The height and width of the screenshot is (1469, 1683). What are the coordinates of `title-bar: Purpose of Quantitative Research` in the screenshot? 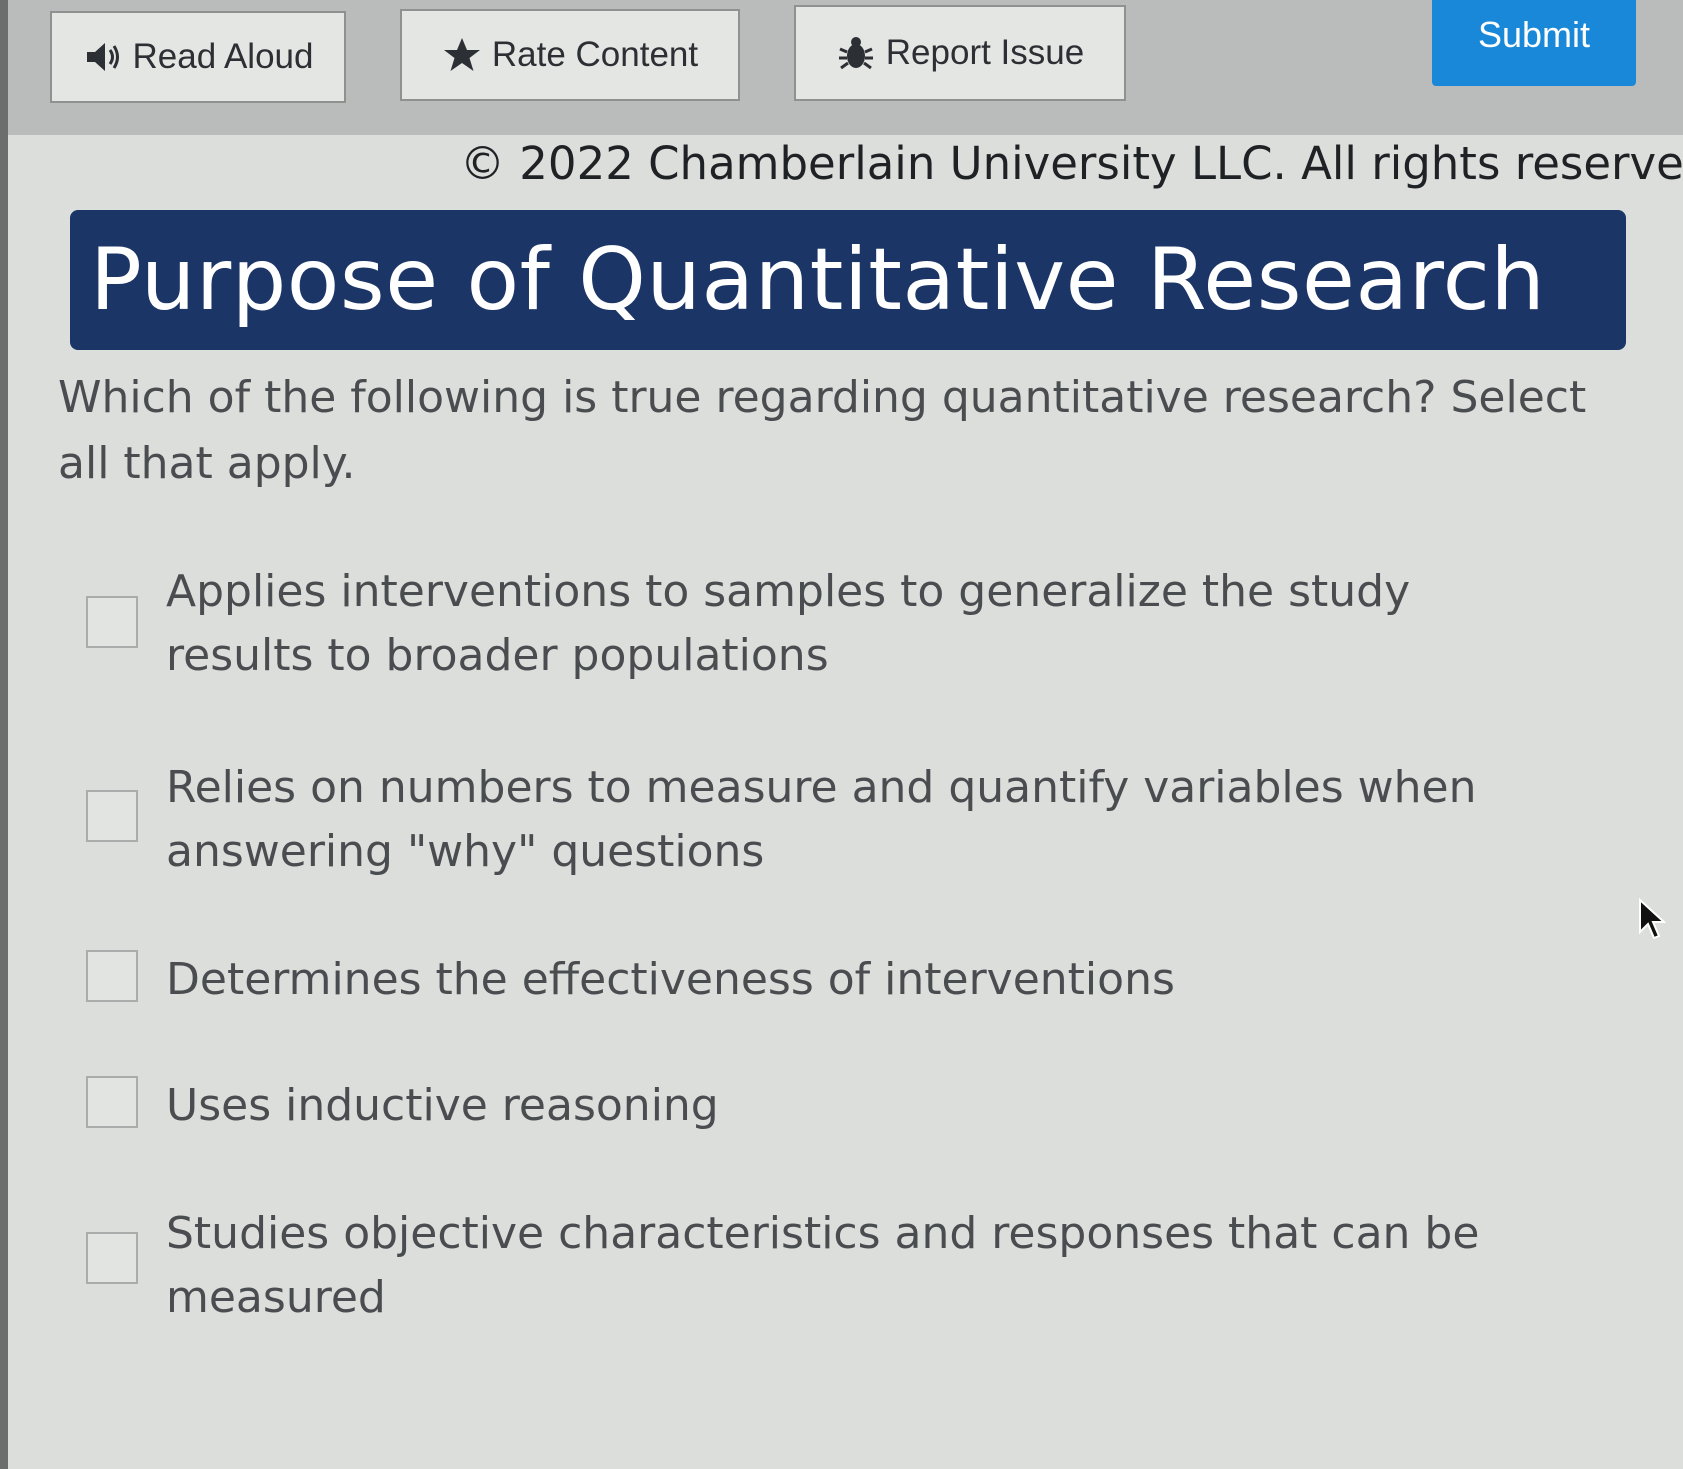 It's located at (848, 280).